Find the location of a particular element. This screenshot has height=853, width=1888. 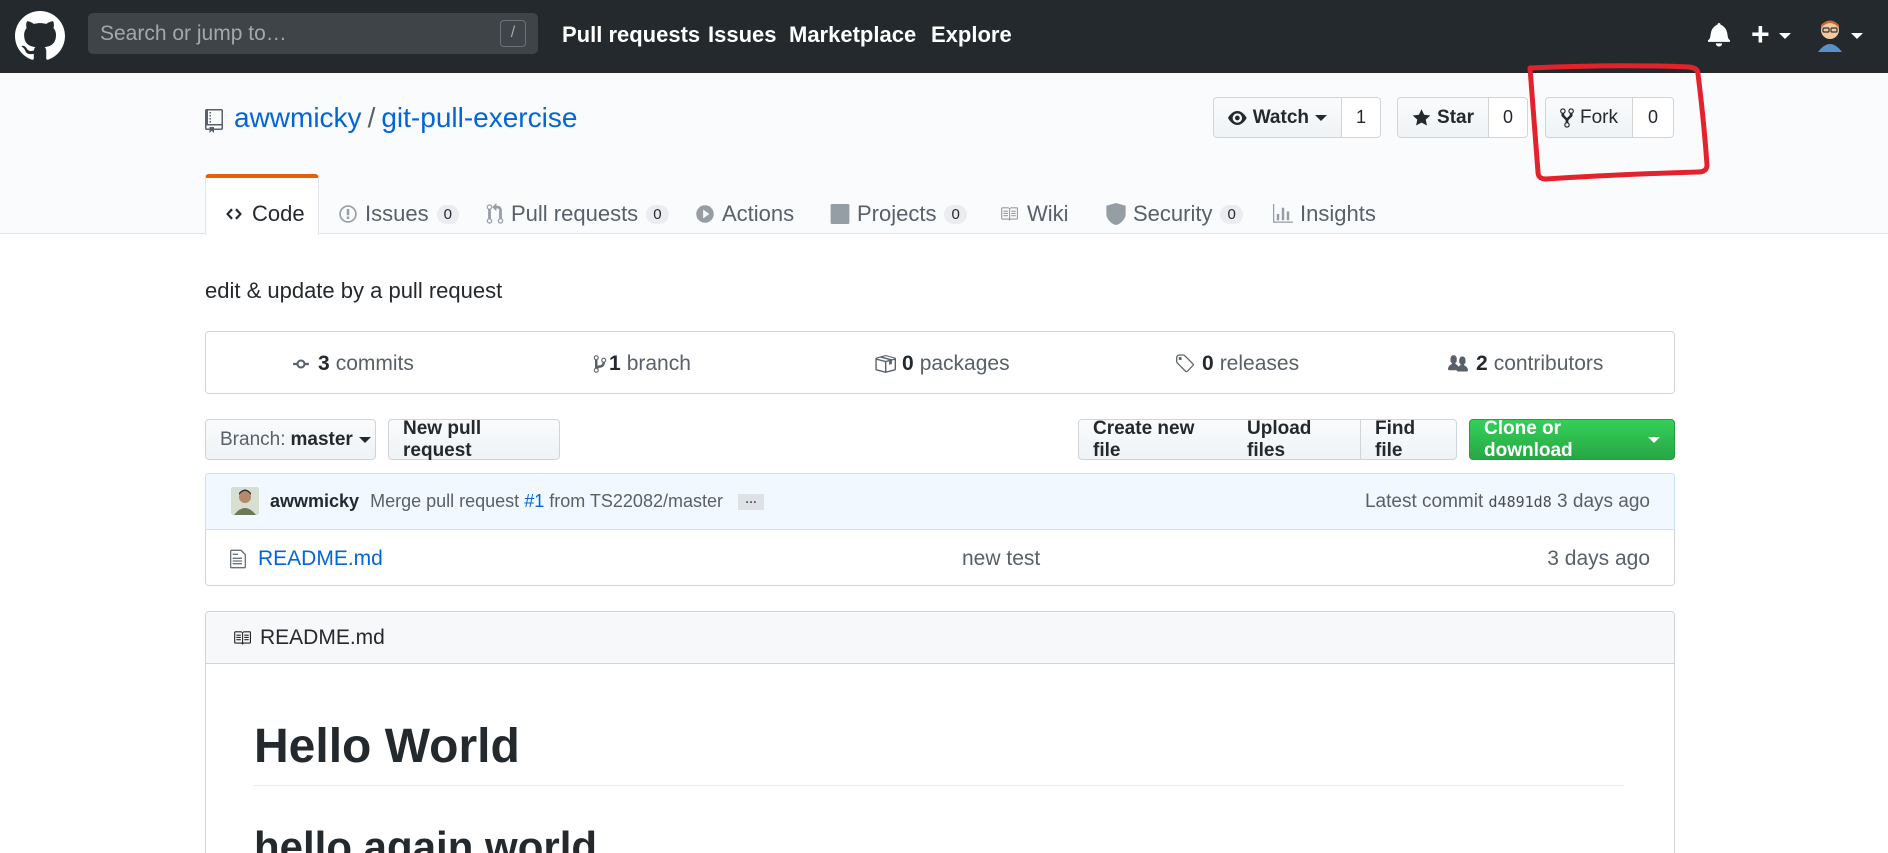

search-input: Search or jump to… / is located at coordinates (313, 33).